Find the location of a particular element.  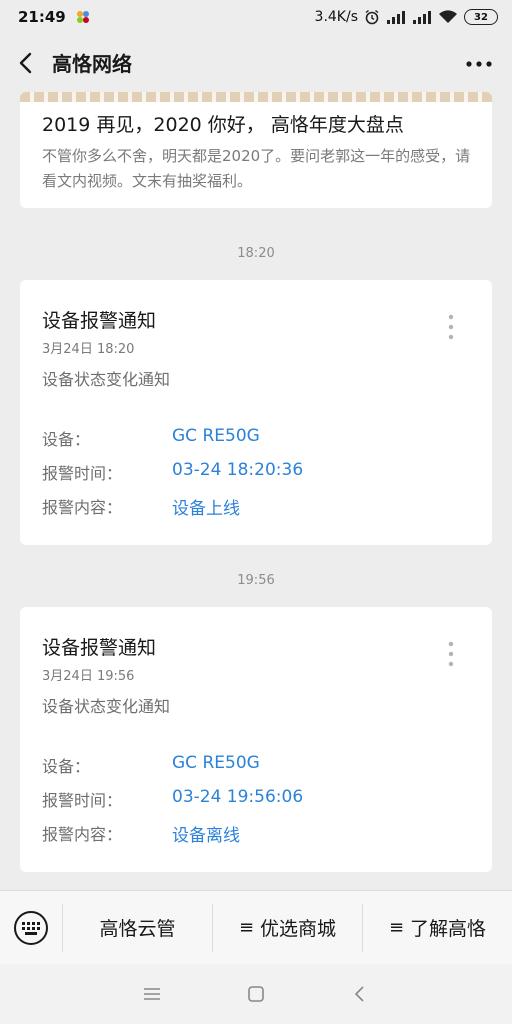

menu-item-about: ≡ 了解高恪 is located at coordinates (437, 927).